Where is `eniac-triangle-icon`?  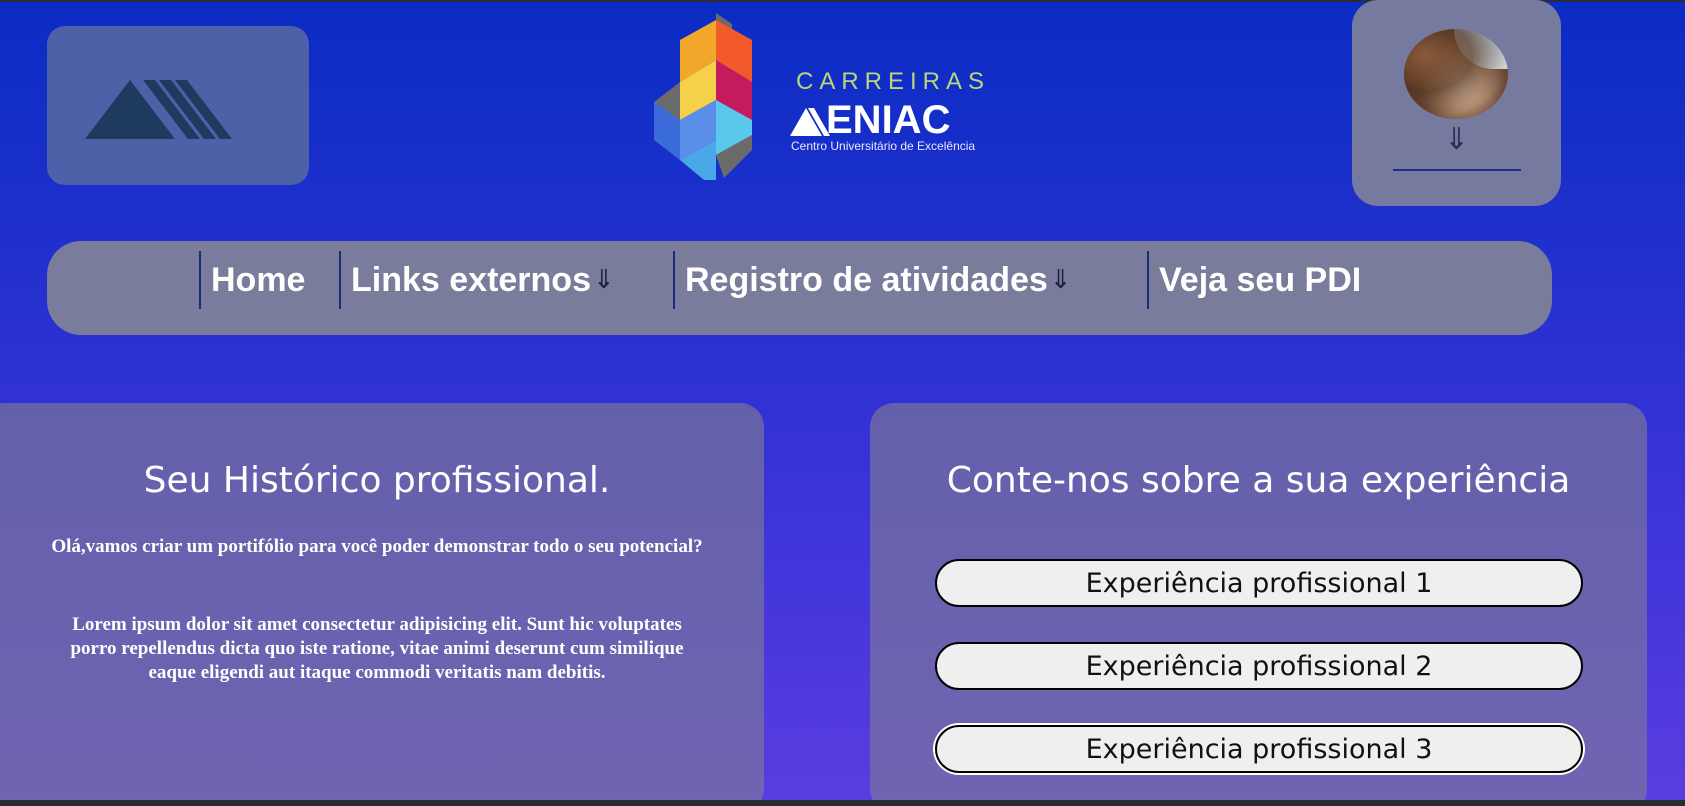
eniac-triangle-icon is located at coordinates (810, 122).